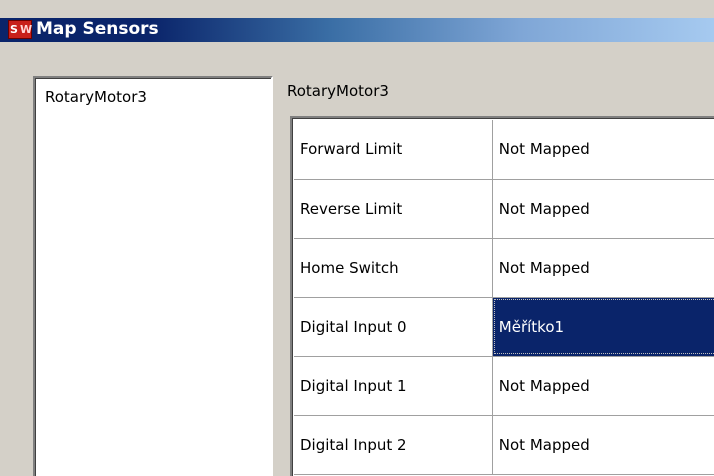 Image resolution: width=714 pixels, height=476 pixels. Describe the element at coordinates (26, 29) in the screenshot. I see `app-logo-letter-w: W` at that location.